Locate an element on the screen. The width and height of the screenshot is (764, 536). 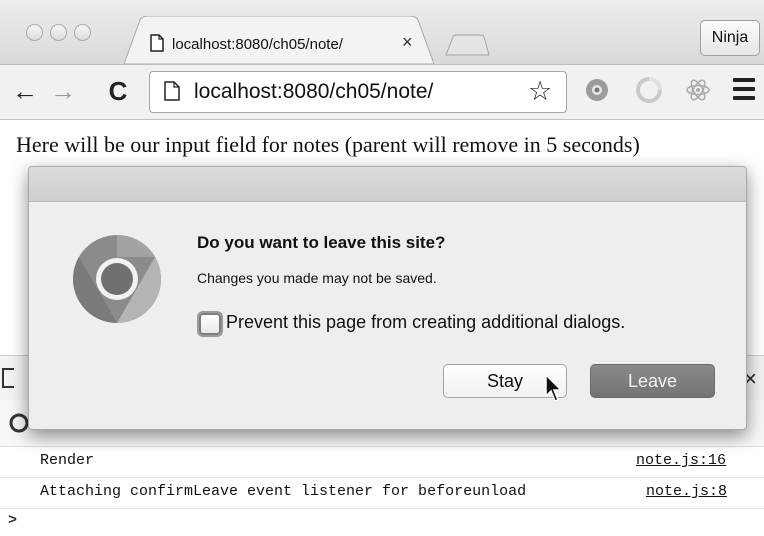
minimize-window-button is located at coordinates (58, 32).